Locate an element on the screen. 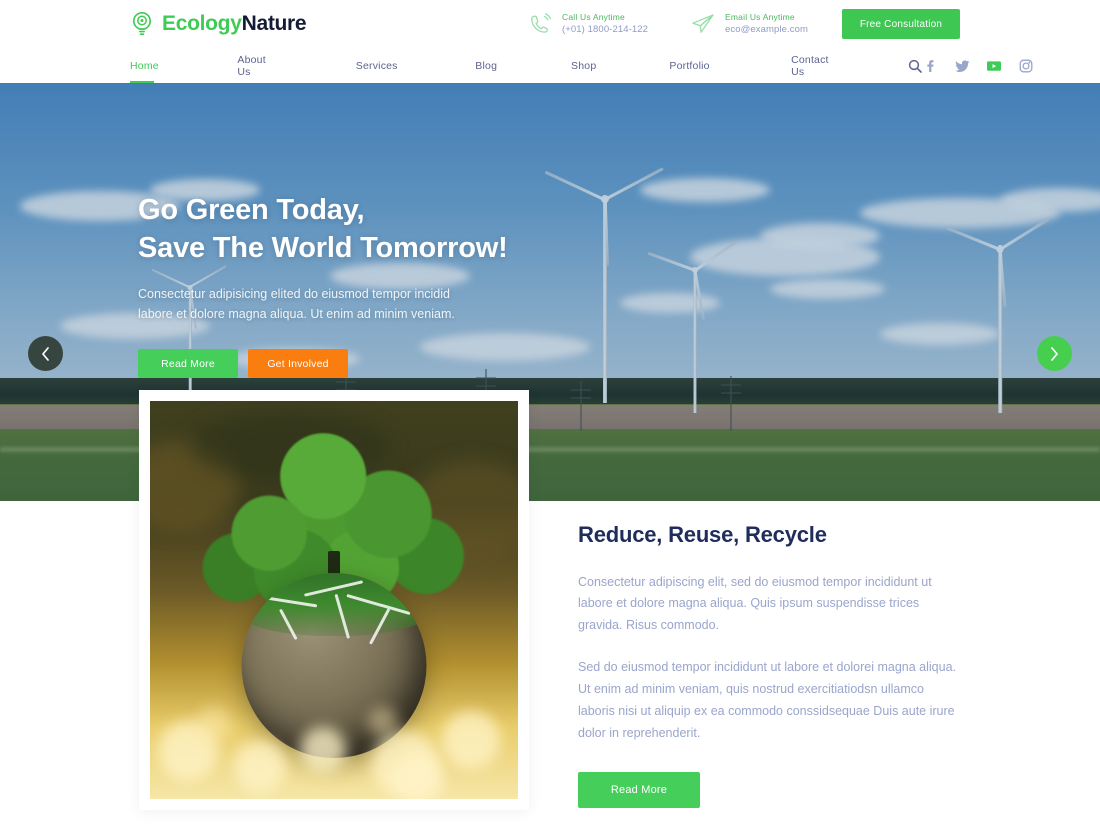 The height and width of the screenshot is (825, 1100). contact-phone: Call Us Anytime (+01) 1800-214-122 is located at coordinates (587, 24).